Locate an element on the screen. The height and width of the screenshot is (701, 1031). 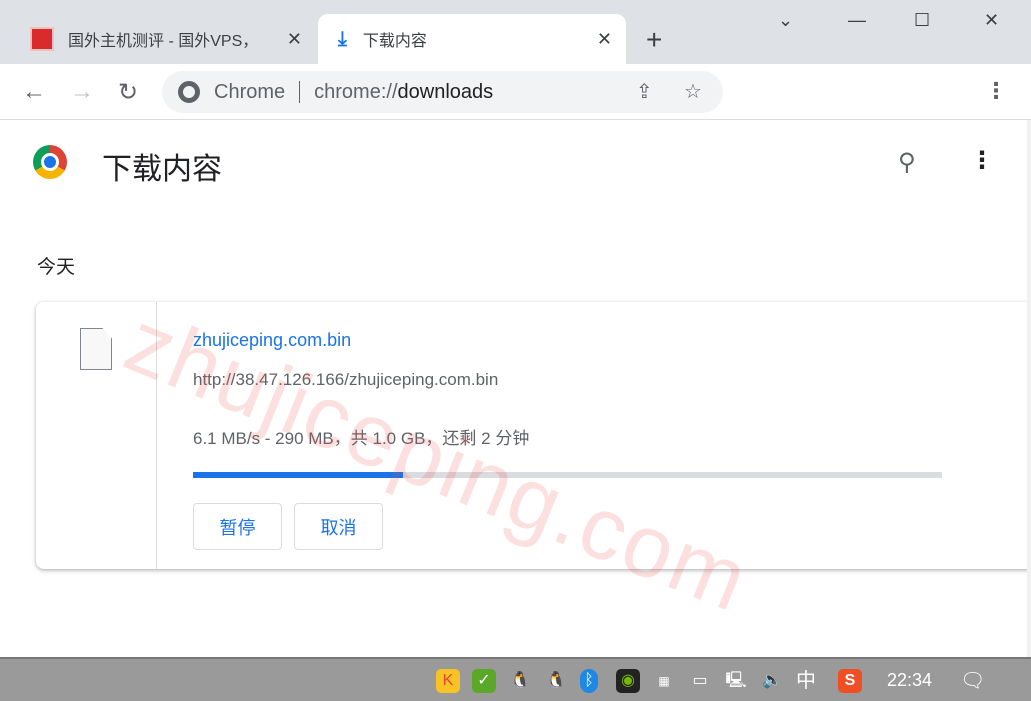
url-text: chrome://downloads is located at coordinates (403, 92).